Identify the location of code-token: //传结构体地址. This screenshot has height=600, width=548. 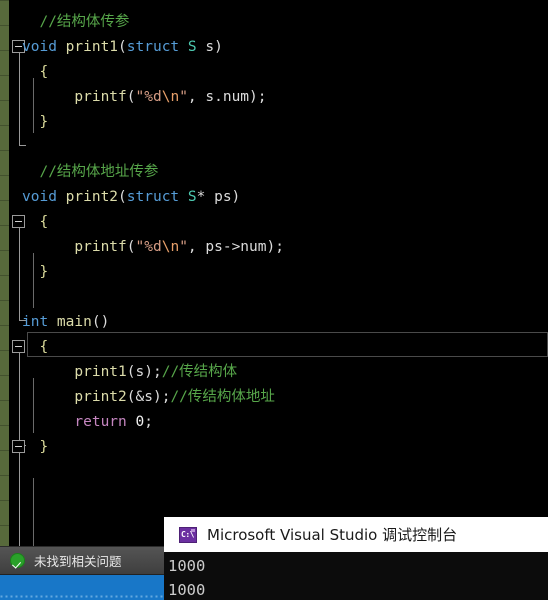
(222, 397).